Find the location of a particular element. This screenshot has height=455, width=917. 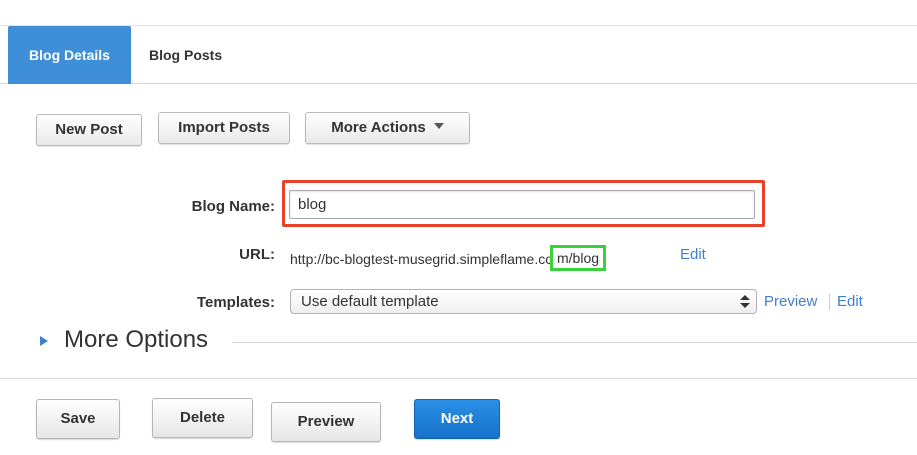

blog-name-input is located at coordinates (522, 204).